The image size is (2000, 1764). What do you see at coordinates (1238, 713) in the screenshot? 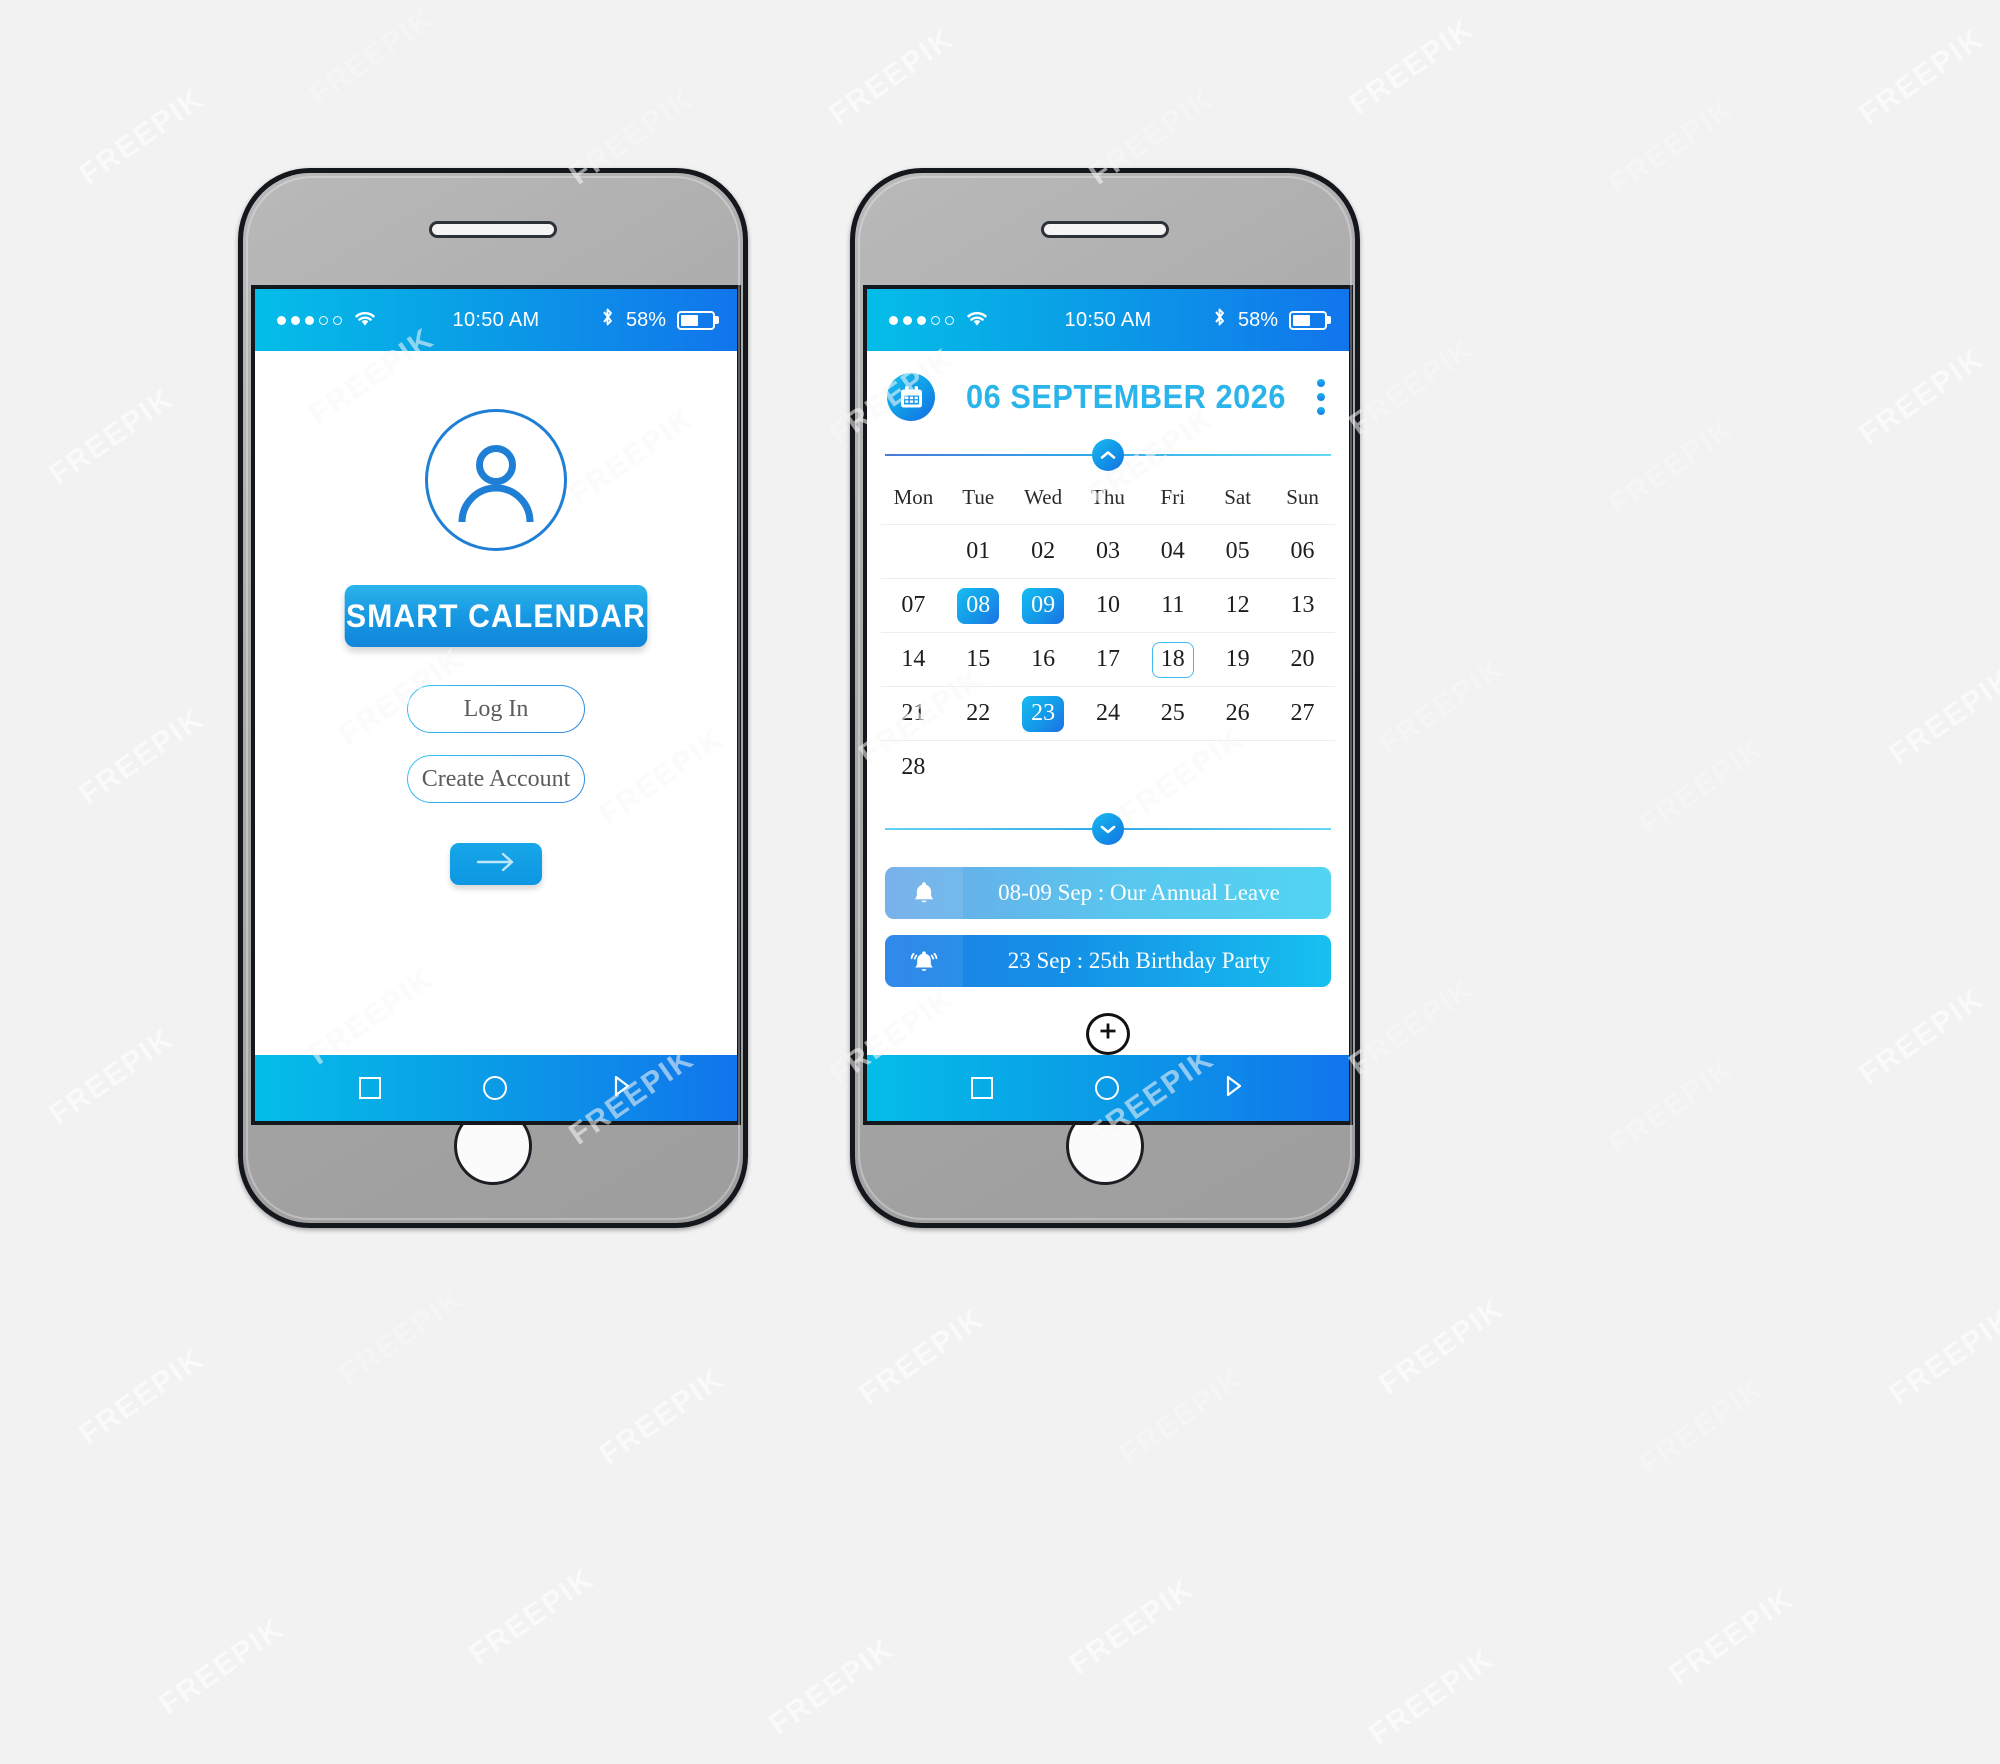
I see `calendar-day-cell: 26` at bounding box center [1238, 713].